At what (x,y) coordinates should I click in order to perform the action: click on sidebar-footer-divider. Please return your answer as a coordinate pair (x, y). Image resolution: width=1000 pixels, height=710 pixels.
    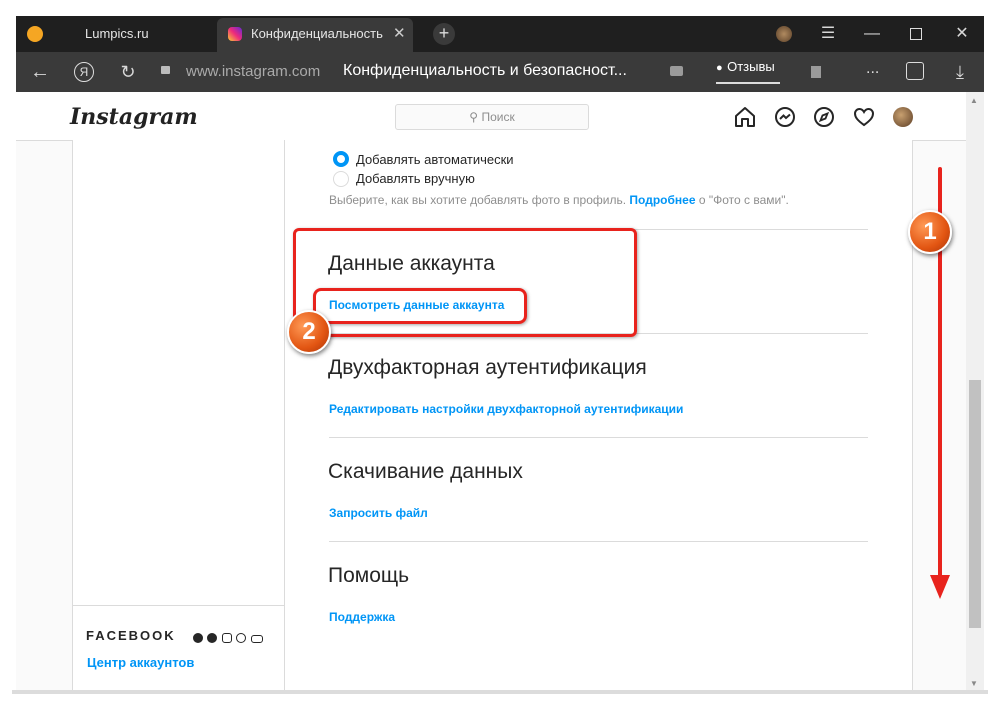
    Looking at the image, I should click on (178, 605).